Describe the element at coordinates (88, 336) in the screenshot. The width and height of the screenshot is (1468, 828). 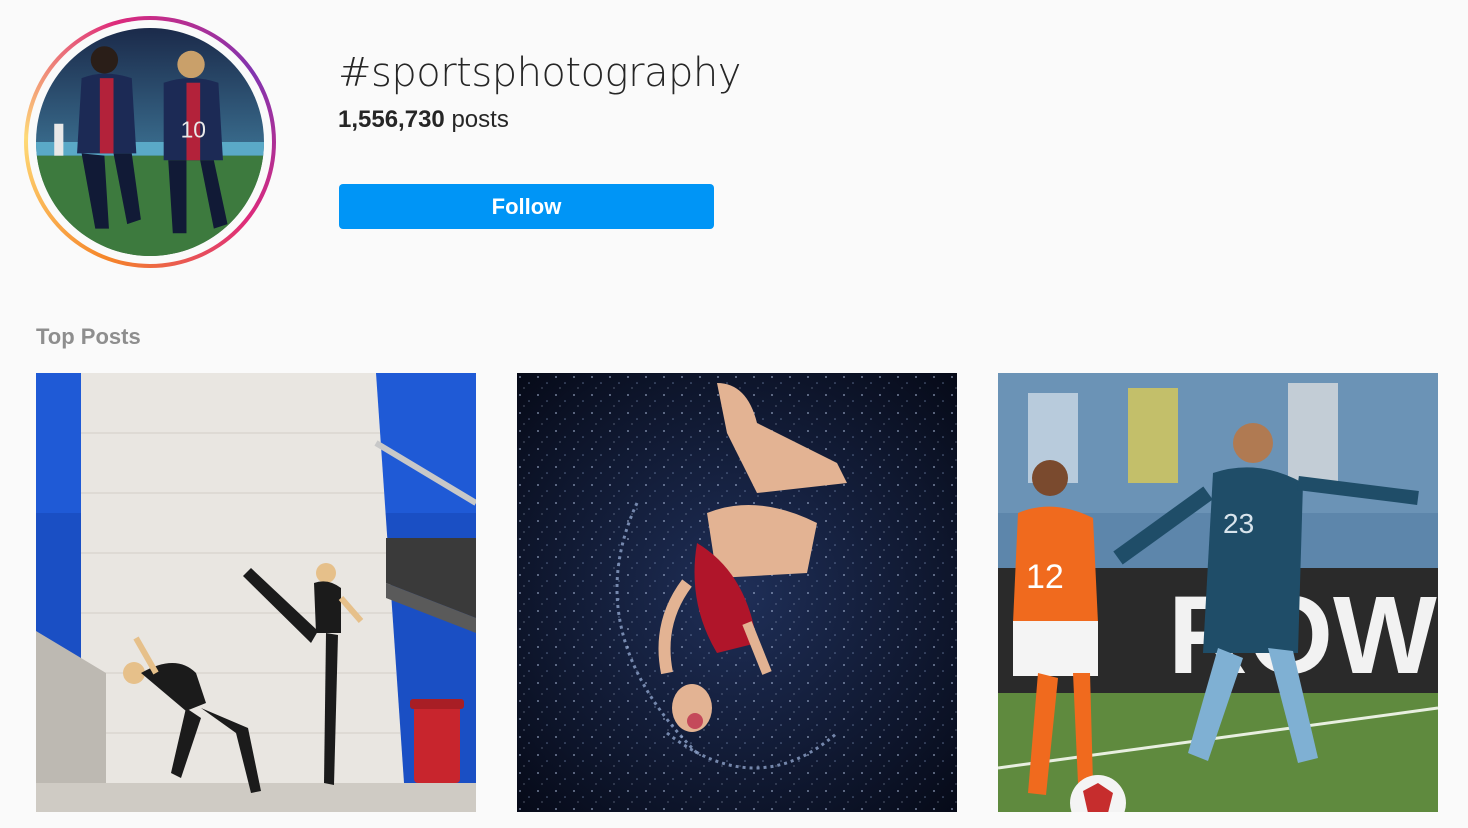
I see `top-posts-heading: Top Posts` at that location.